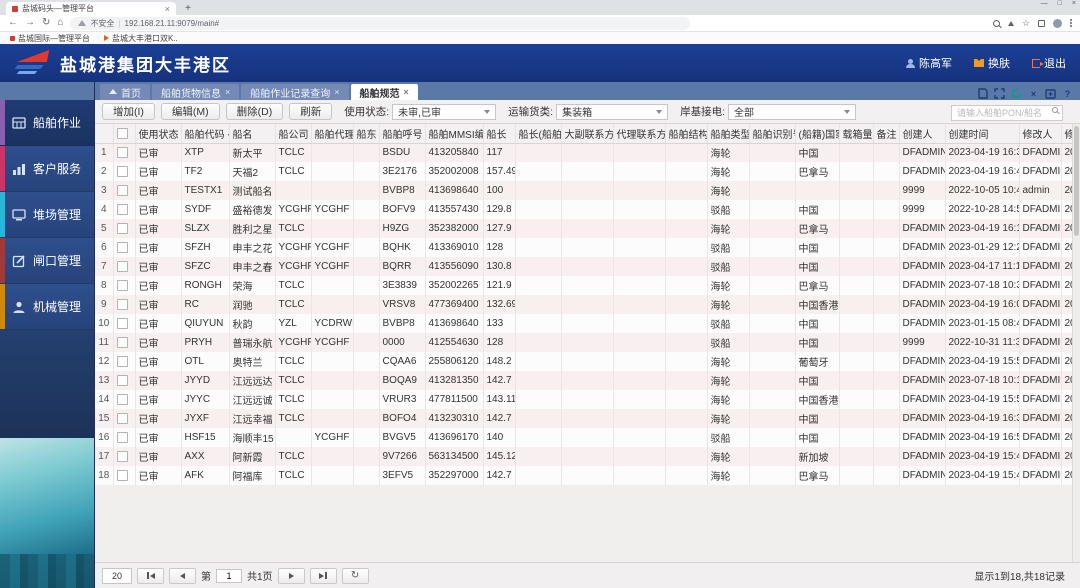 This screenshot has width=1080, height=588. What do you see at coordinates (1074, 3) in the screenshot?
I see `window-close-button: ×` at bounding box center [1074, 3].